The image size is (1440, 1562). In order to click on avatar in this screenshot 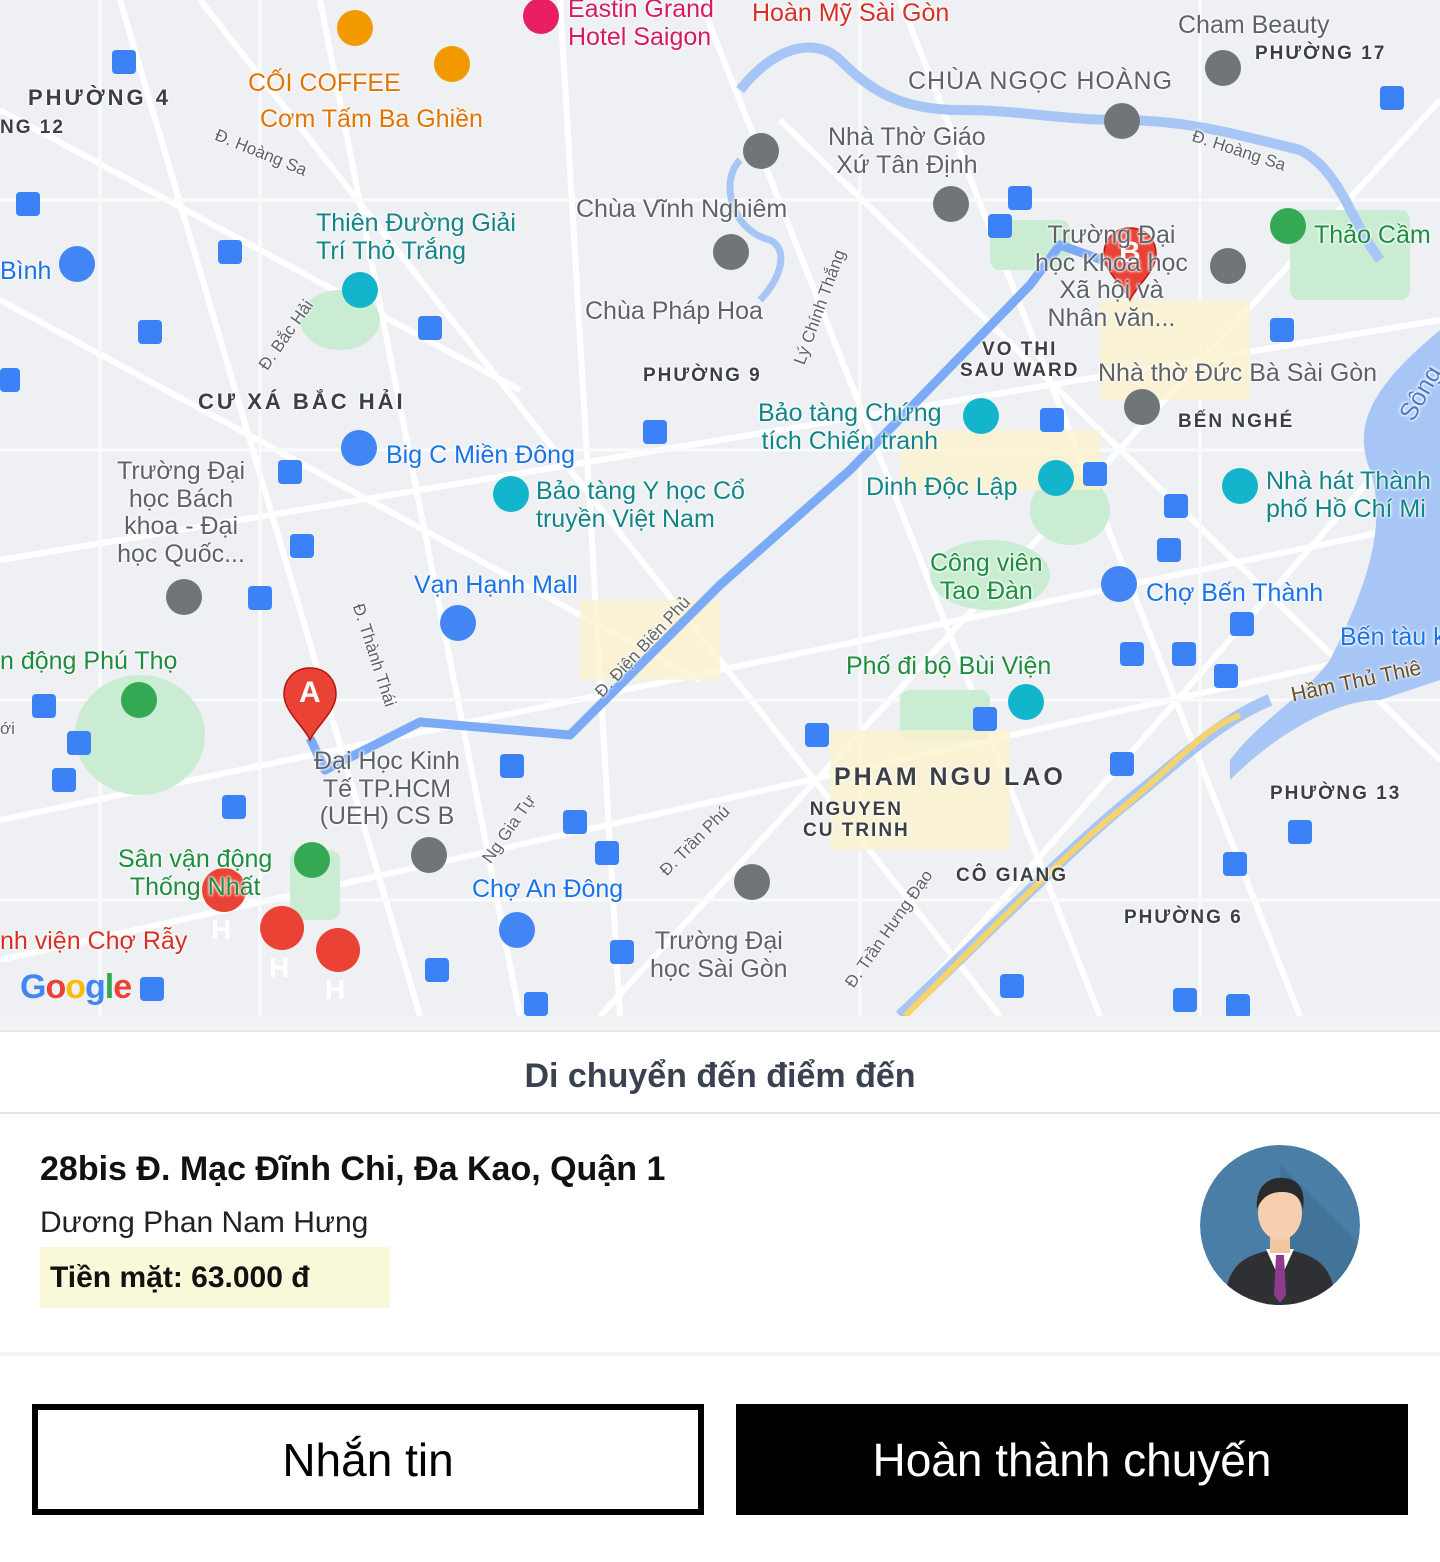, I will do `click(1280, 1225)`.